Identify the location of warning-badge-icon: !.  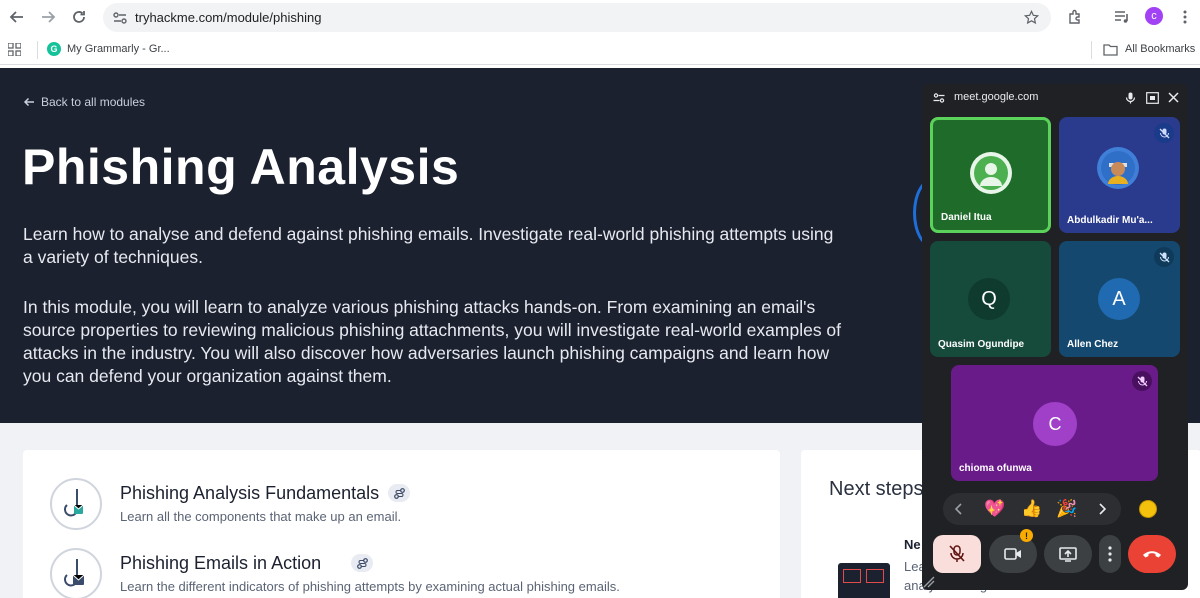
(1026, 535).